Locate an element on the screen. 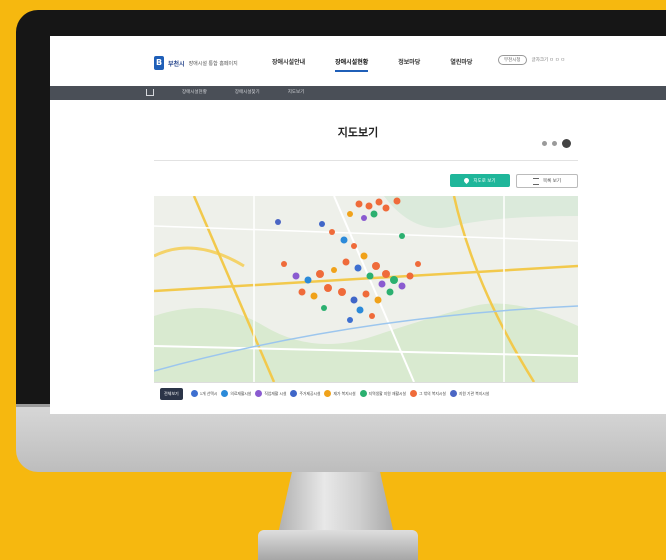 Image resolution: width=666 pixels, height=560 pixels. list-icon is located at coordinates (536, 181).